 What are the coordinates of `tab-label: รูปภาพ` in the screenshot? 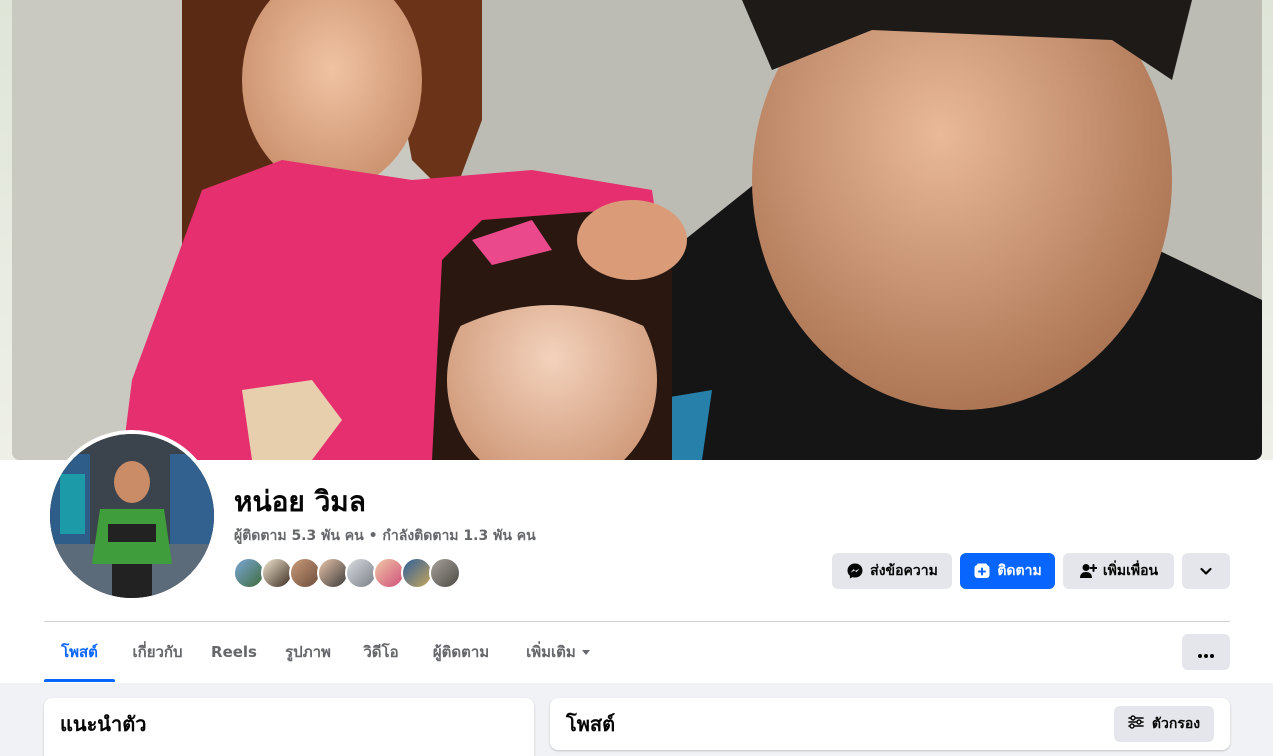 It's located at (308, 652).